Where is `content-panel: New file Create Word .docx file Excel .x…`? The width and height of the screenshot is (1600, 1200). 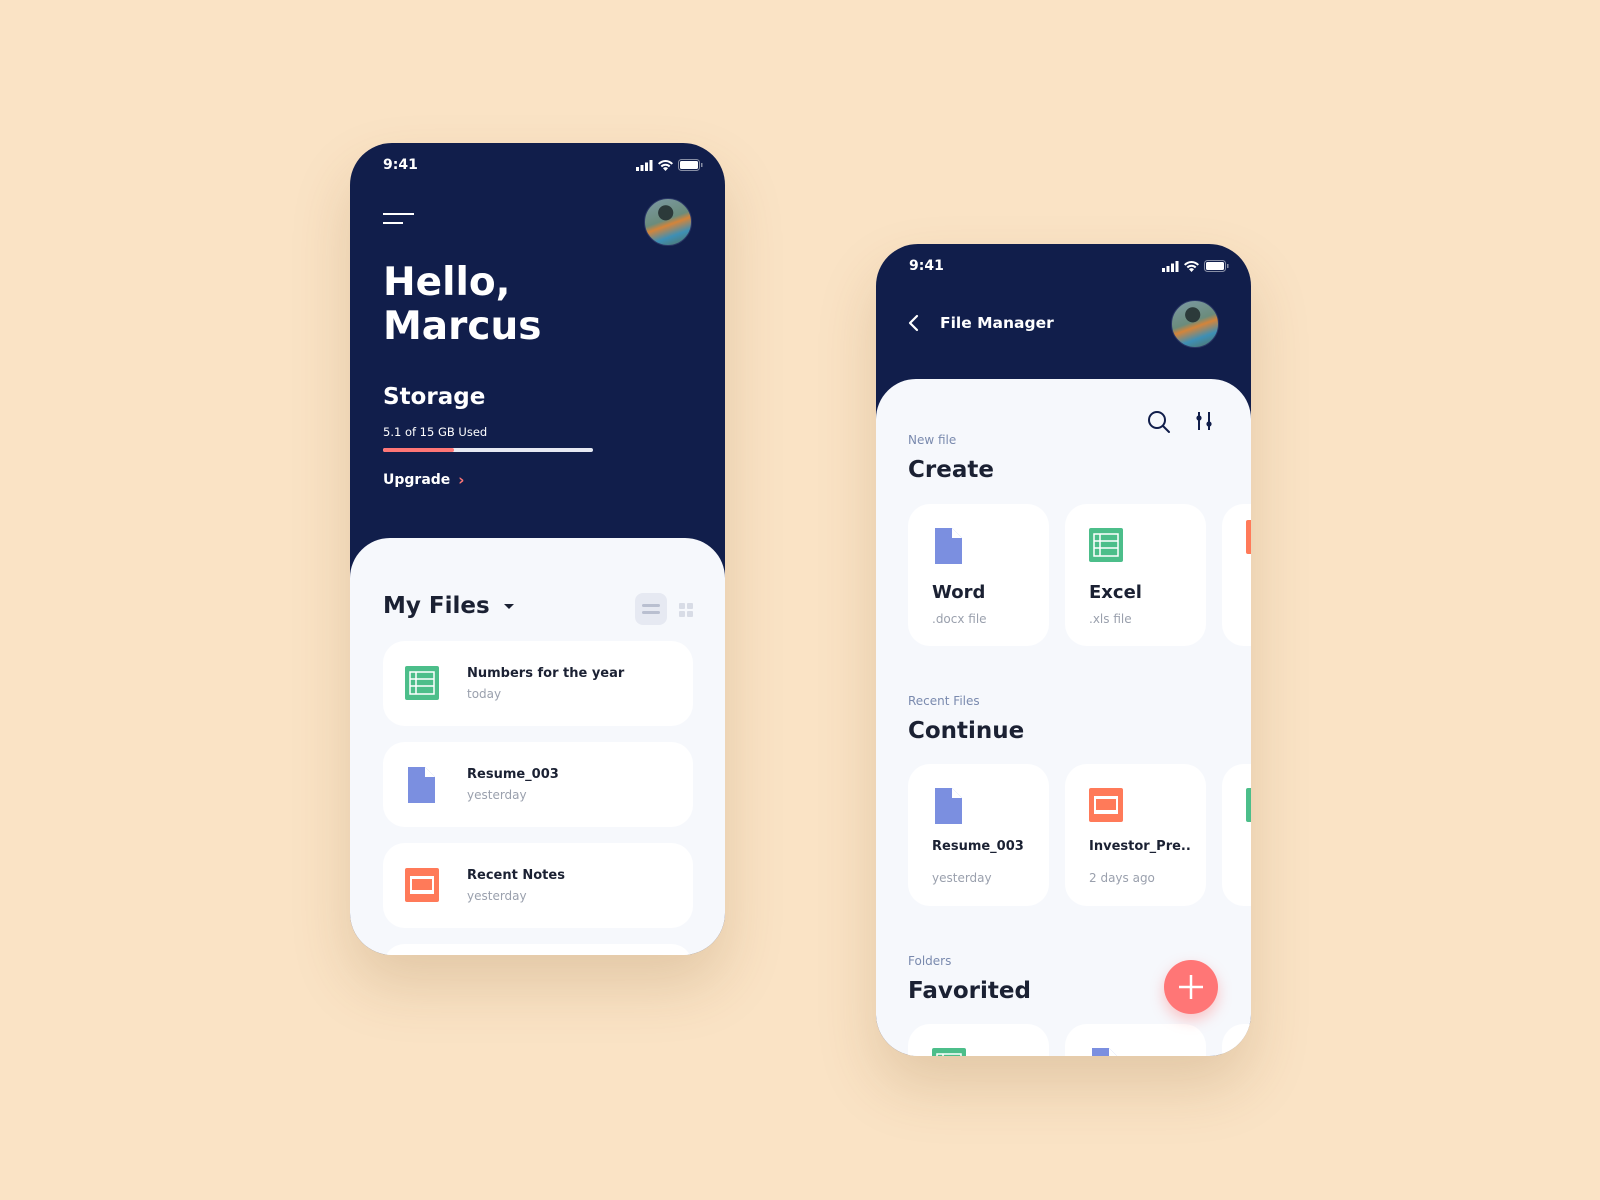
content-panel: New file Create Word .docx file Excel .x… is located at coordinates (1063, 717).